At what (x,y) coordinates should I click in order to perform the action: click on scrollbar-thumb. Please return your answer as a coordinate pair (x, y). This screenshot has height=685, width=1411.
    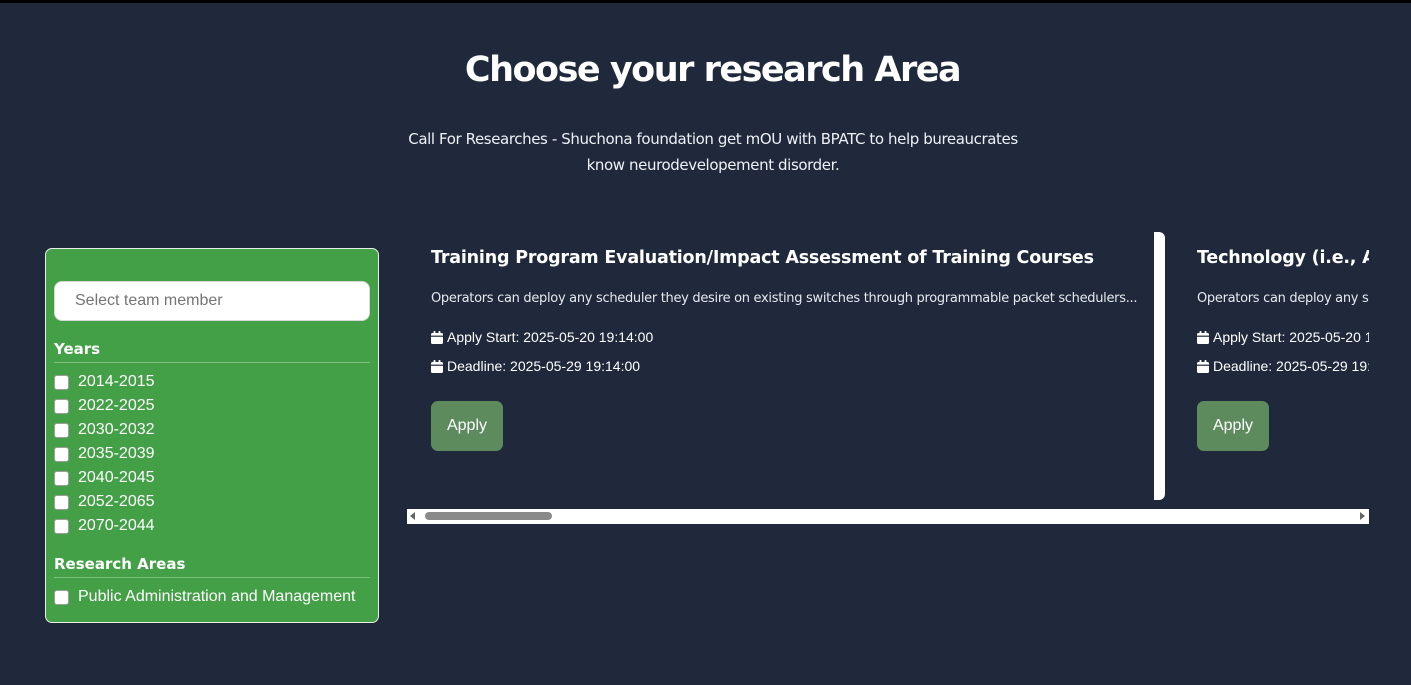
    Looking at the image, I should click on (488, 516).